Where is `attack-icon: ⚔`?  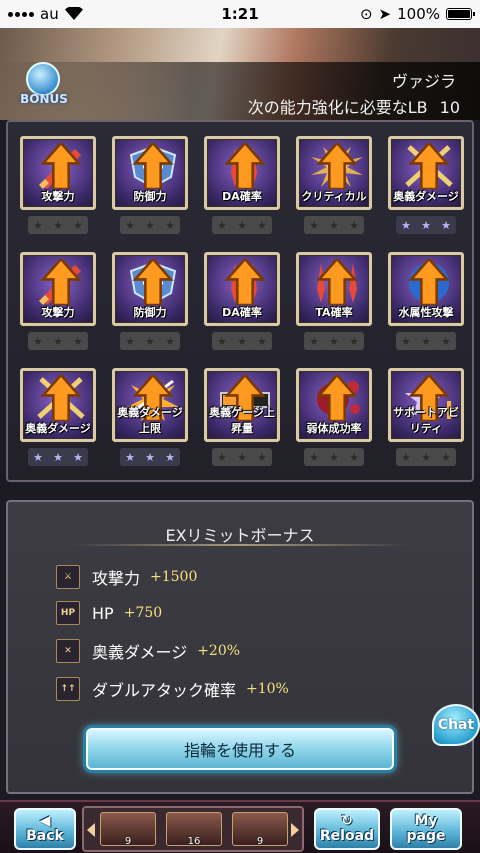
attack-icon: ⚔ is located at coordinates (68, 577).